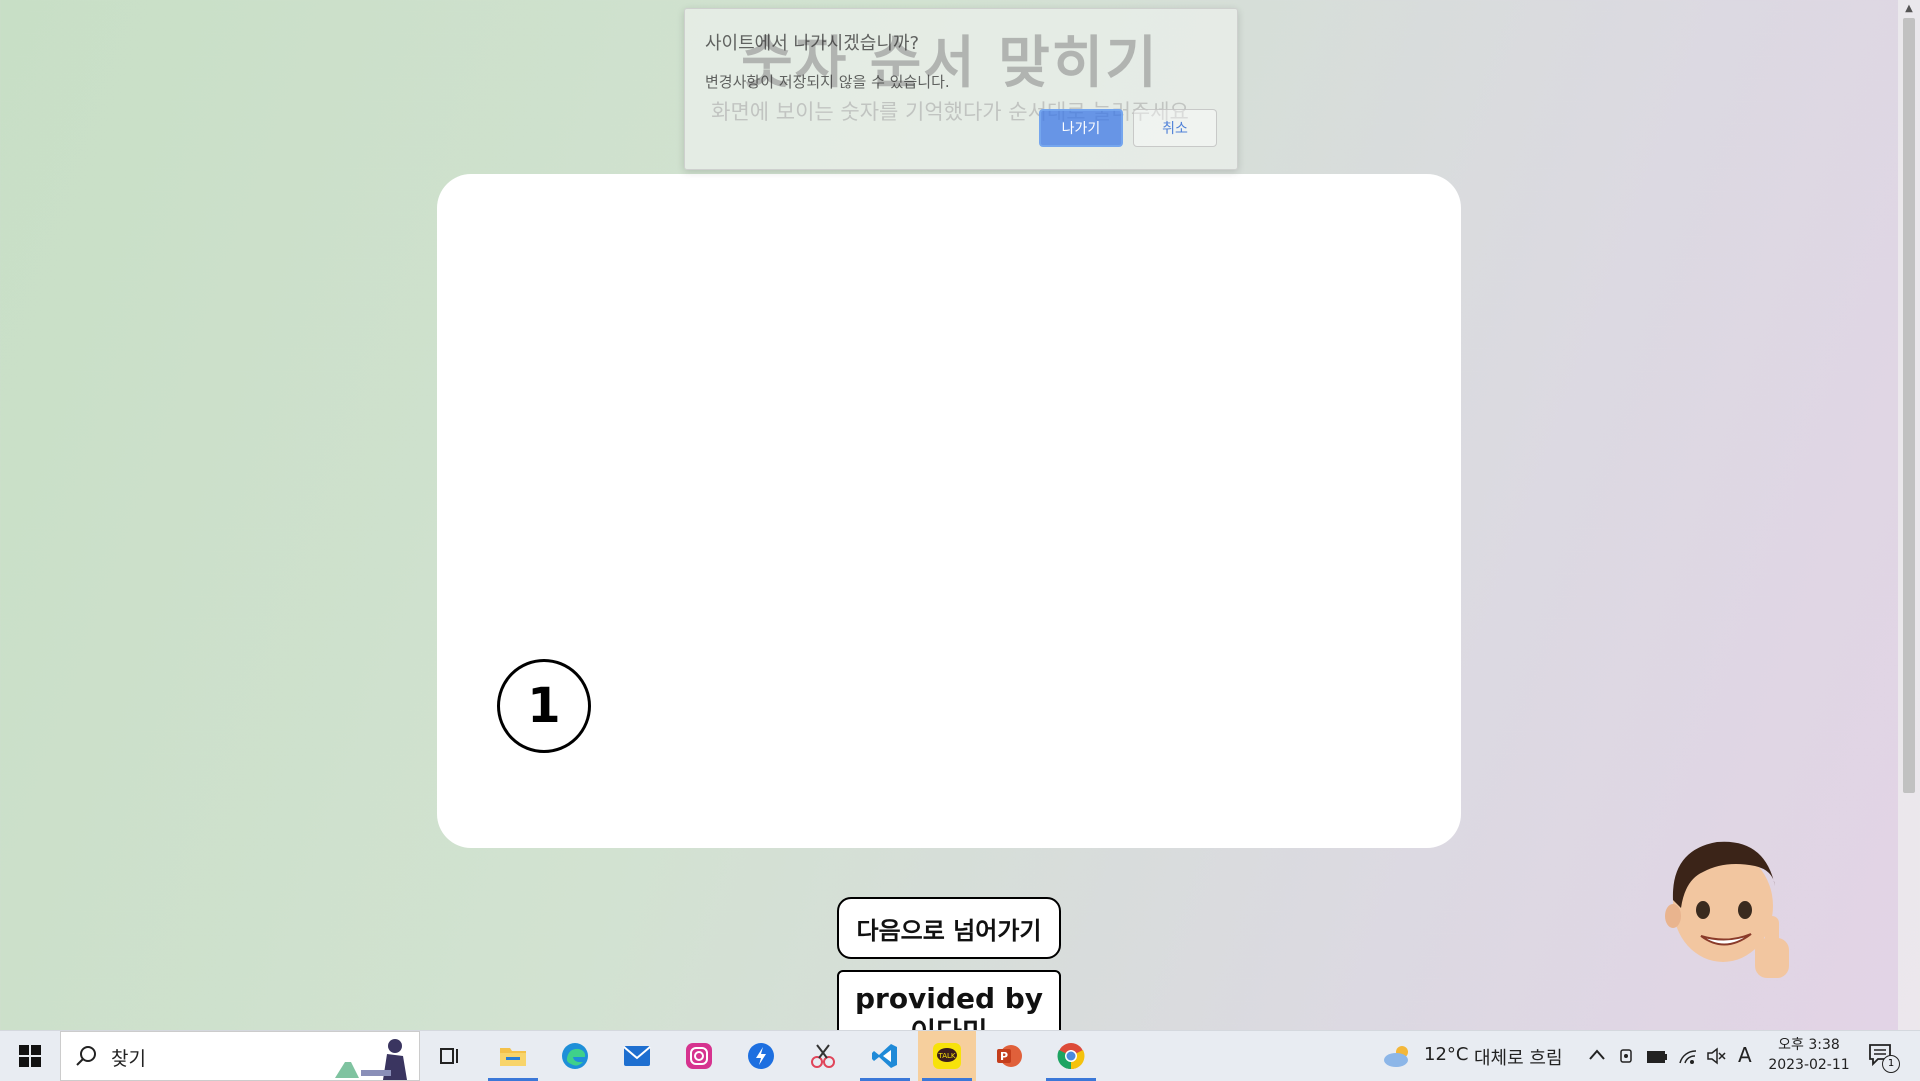  I want to click on input-method-indicator: A, so click(1745, 1055).